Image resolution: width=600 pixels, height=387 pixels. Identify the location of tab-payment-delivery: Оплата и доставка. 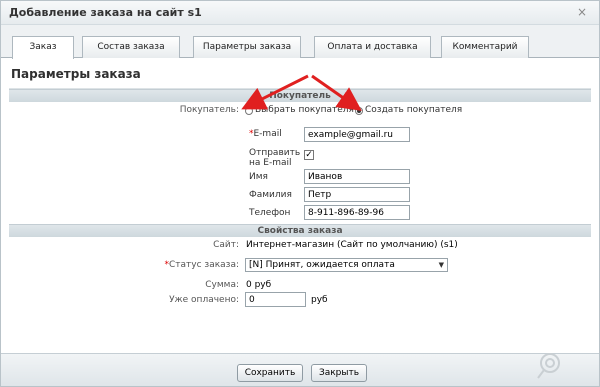
(372, 47).